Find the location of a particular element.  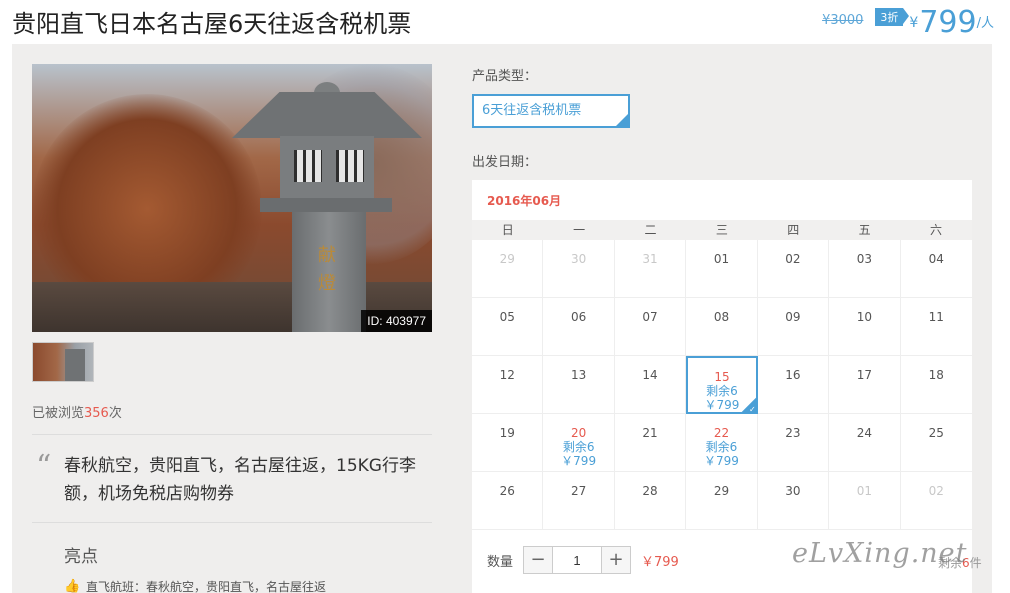

highlight-item: 👍 直飞航班：春秋航空，贵阳直飞，名古屋往返 is located at coordinates (195, 585).